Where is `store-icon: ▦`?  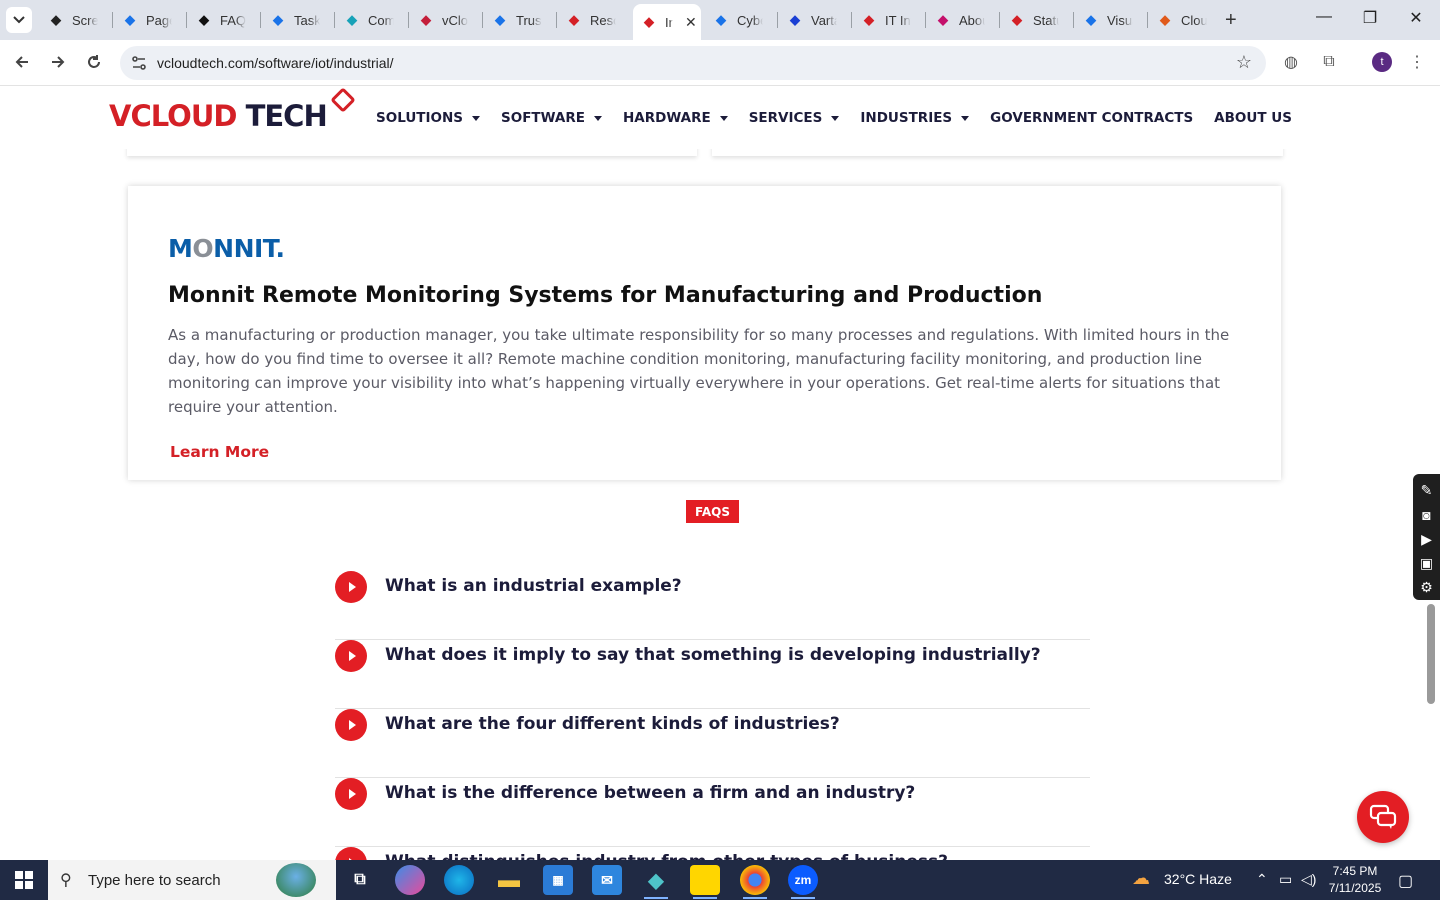
store-icon: ▦ is located at coordinates (558, 880).